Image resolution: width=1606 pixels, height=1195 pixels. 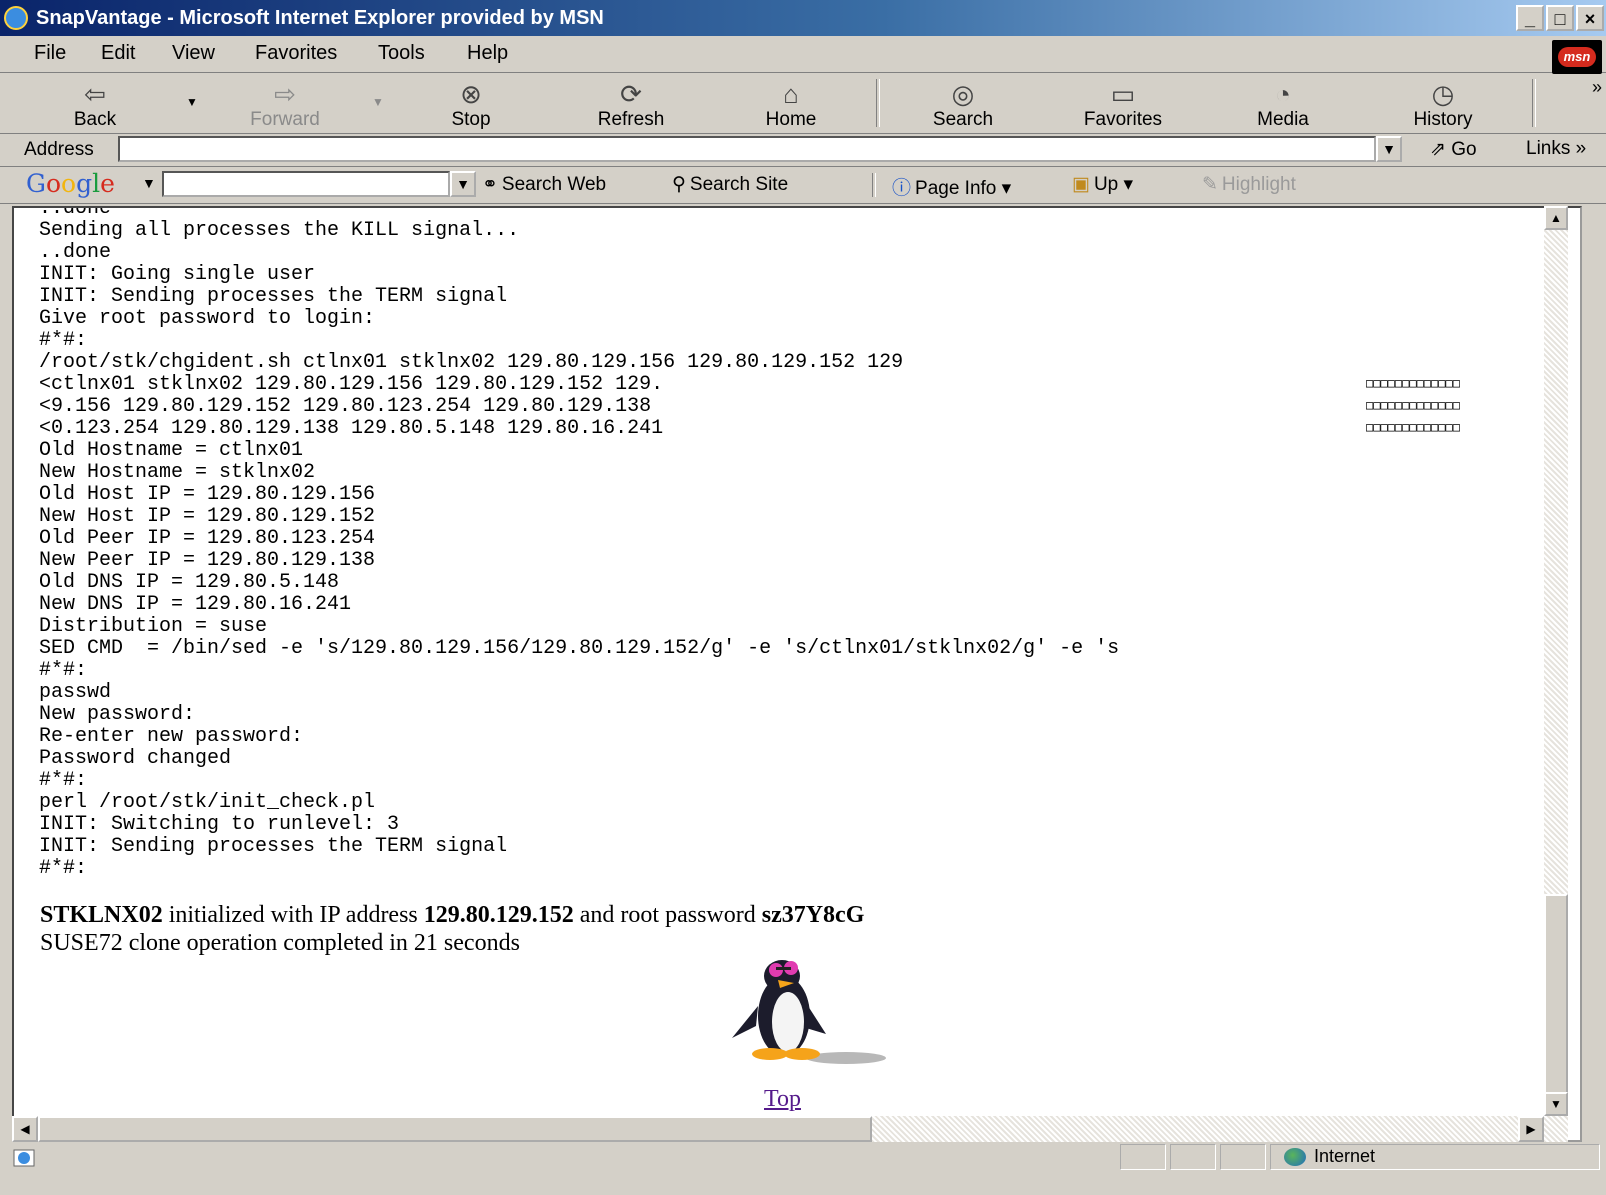 I want to click on page-info-button: ⓘ Page Info ▾, so click(x=951, y=186).